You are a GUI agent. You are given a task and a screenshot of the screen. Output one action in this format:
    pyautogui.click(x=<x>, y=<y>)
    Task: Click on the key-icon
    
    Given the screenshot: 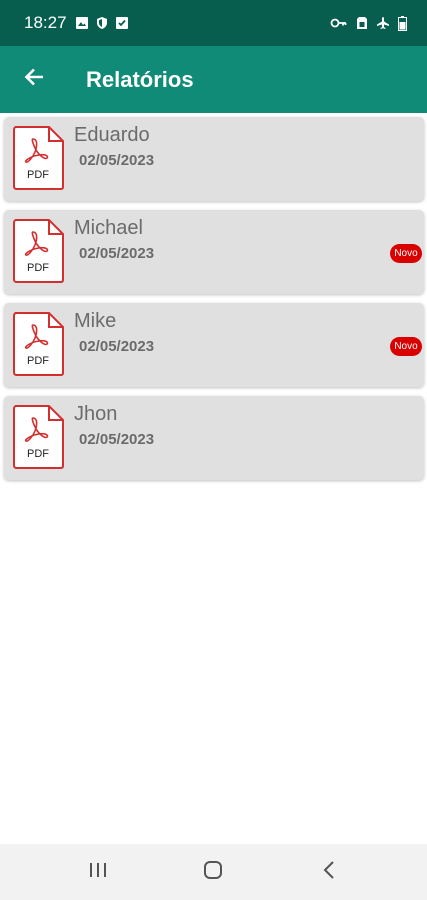 What is the action you would take?
    pyautogui.click(x=339, y=23)
    